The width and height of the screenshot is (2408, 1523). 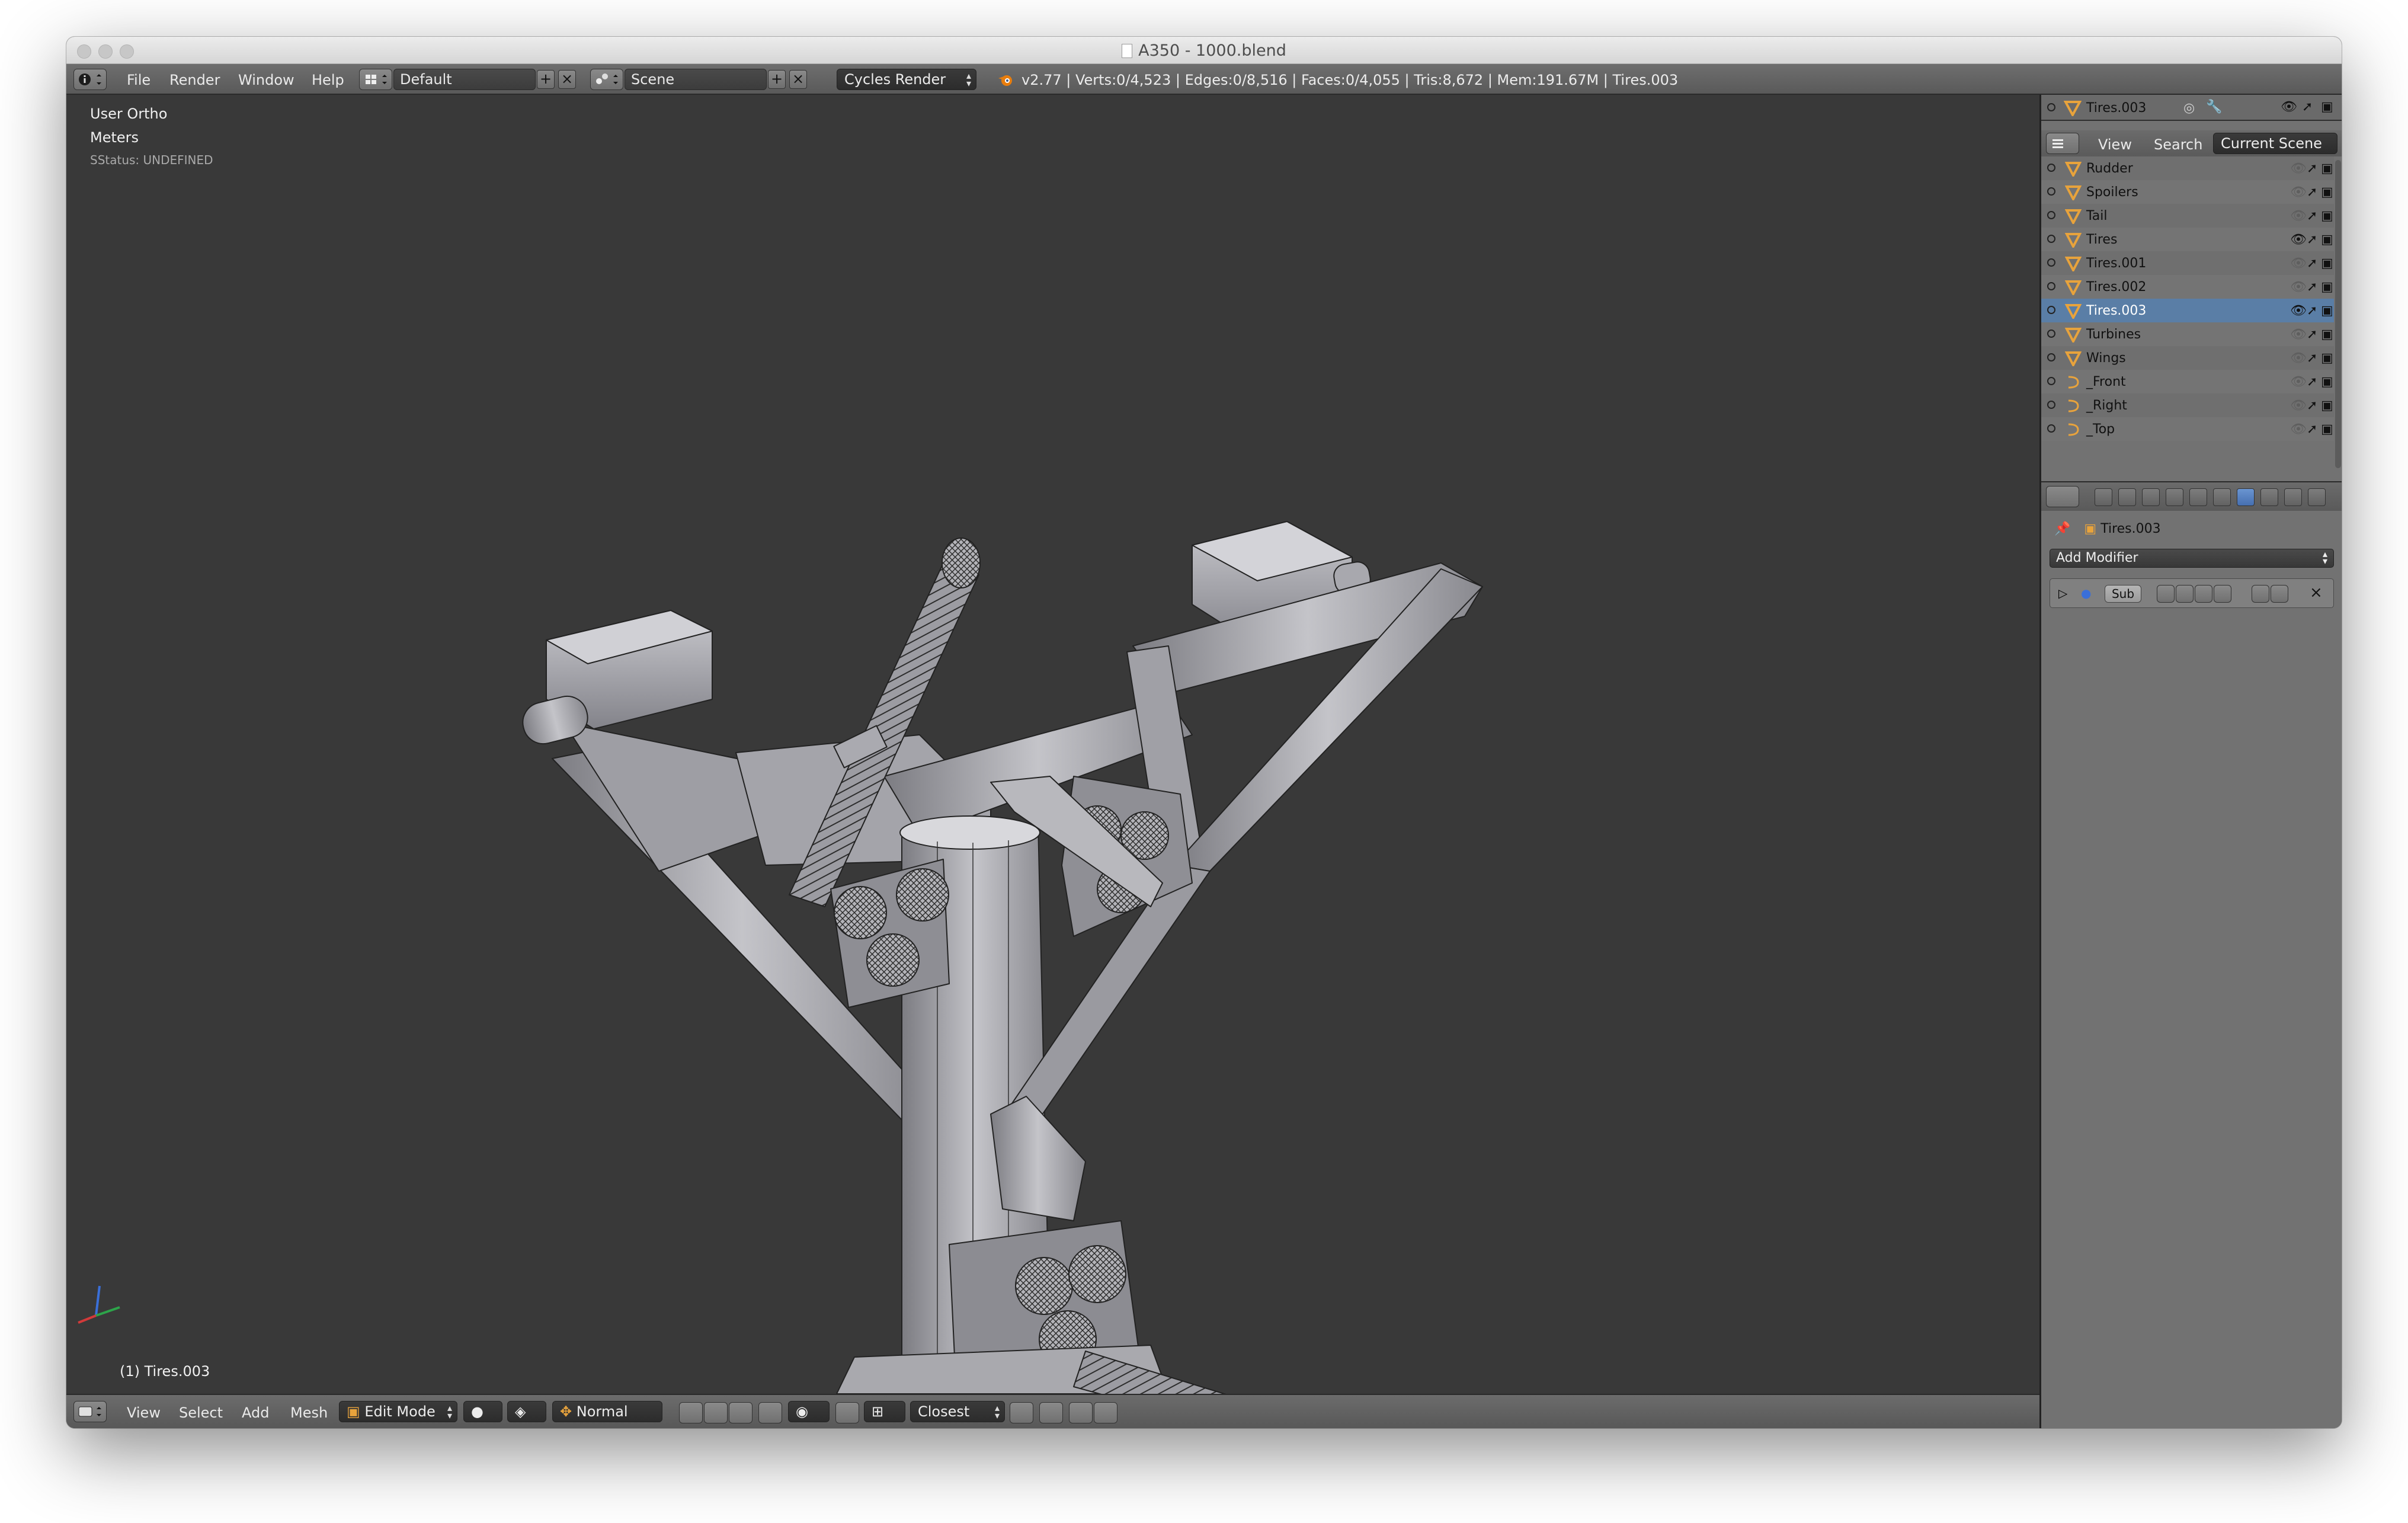 I want to click on outliner-item: Wings 👁 ➚ ▣, so click(x=2187, y=358).